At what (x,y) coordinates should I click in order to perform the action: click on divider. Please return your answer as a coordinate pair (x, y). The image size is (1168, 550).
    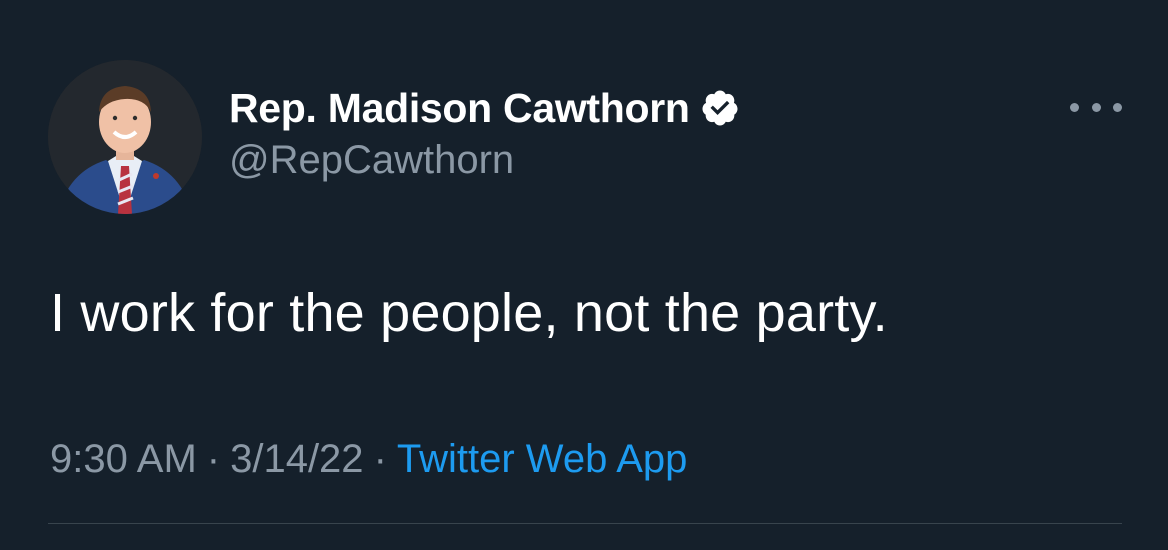
    Looking at the image, I should click on (585, 523).